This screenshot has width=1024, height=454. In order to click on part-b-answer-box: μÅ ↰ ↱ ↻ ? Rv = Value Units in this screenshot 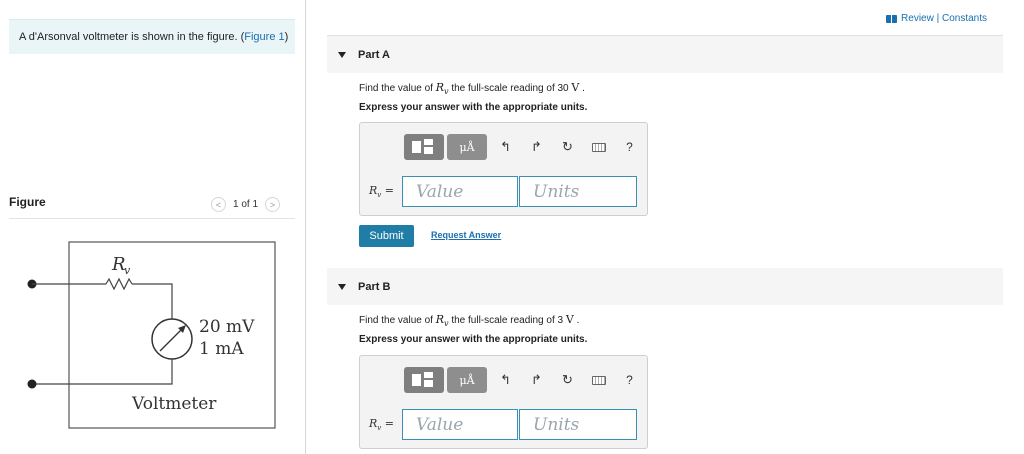, I will do `click(503, 402)`.